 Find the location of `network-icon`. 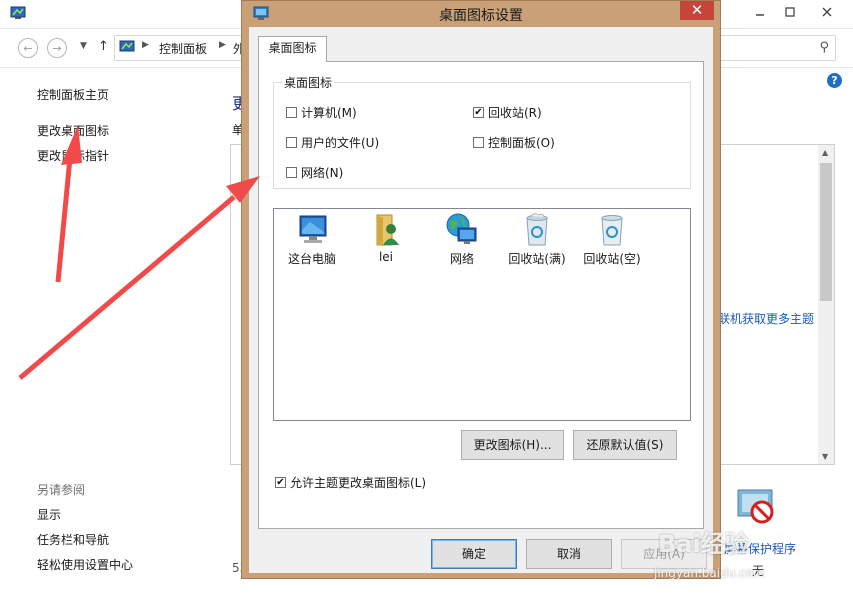

network-icon is located at coordinates (461, 228).